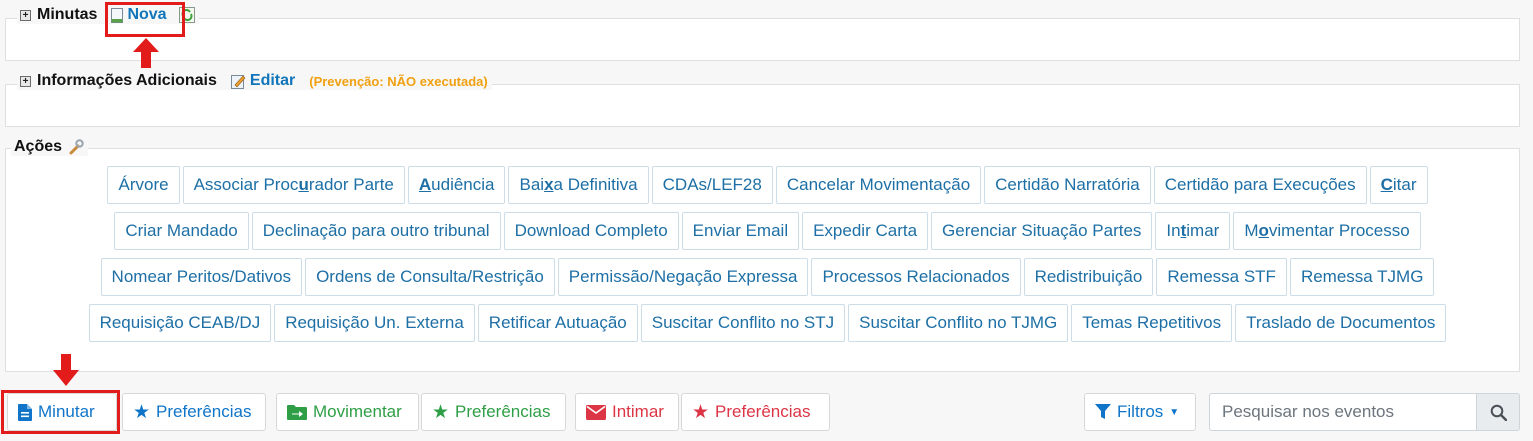 This screenshot has height=441, width=1533. Describe the element at coordinates (1174, 412) in the screenshot. I see `caret-down-icon: ▼` at that location.